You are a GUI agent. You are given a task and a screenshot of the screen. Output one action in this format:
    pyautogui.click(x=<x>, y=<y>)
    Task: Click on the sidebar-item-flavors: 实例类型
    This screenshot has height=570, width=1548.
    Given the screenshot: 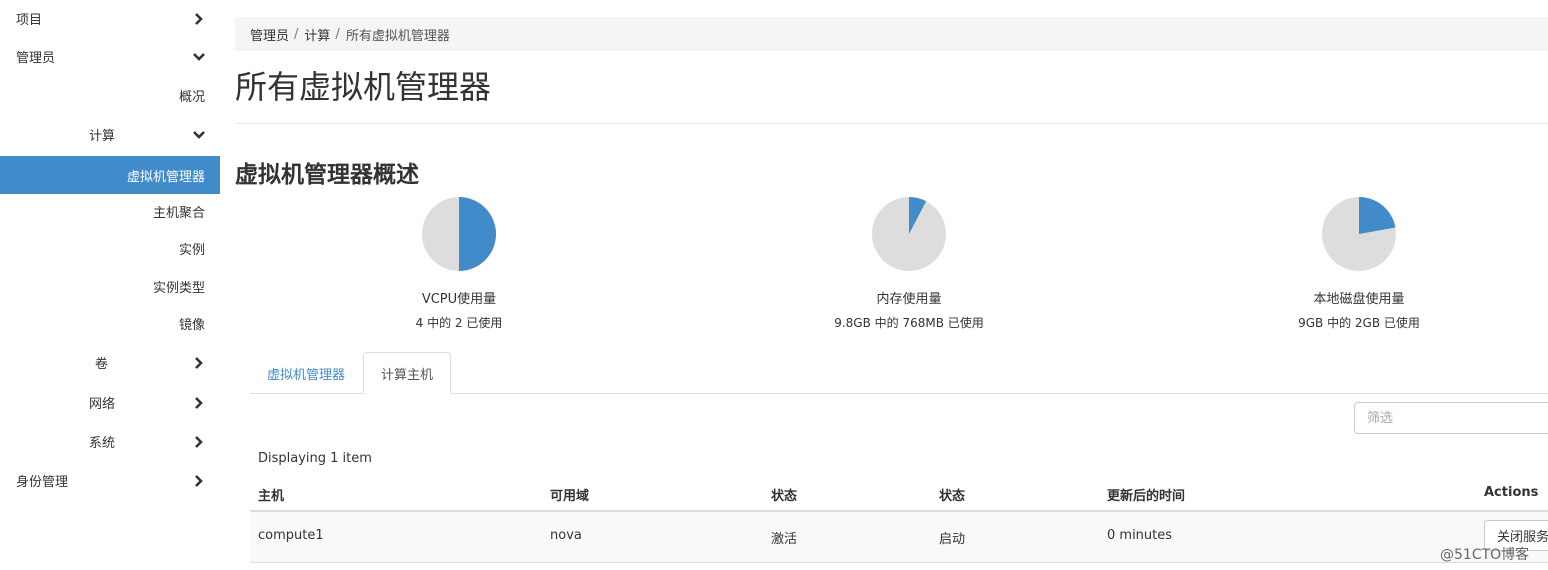 What is the action you would take?
    pyautogui.click(x=110, y=286)
    